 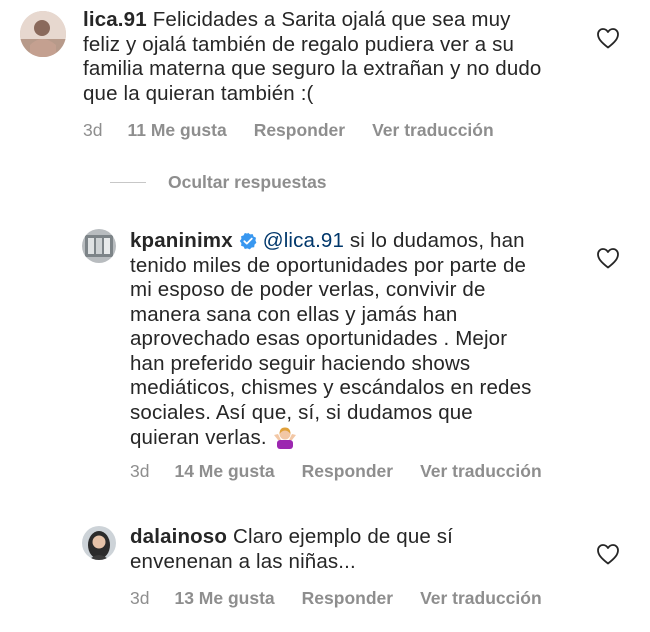 I want to click on hide-replies-button: Ocultar respuestas, so click(x=218, y=182).